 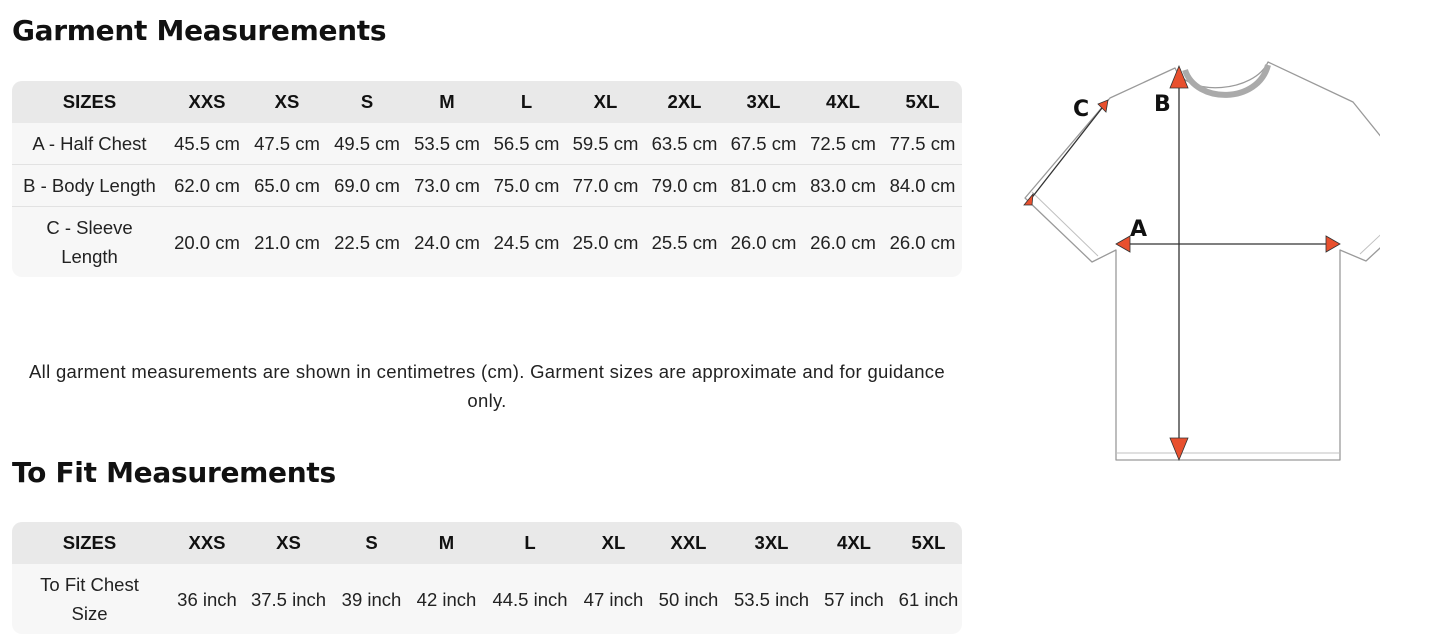 I want to click on garment-measurements-title: Garment Measurements, so click(x=199, y=30).